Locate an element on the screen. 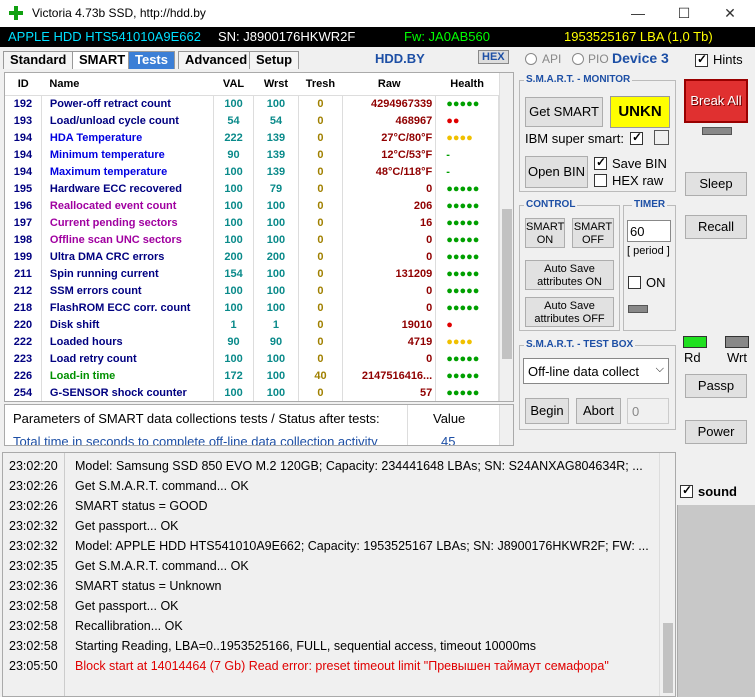 This screenshot has height=697, width=755. autosave-on-button: Auto Save attributes ON is located at coordinates (569, 275).